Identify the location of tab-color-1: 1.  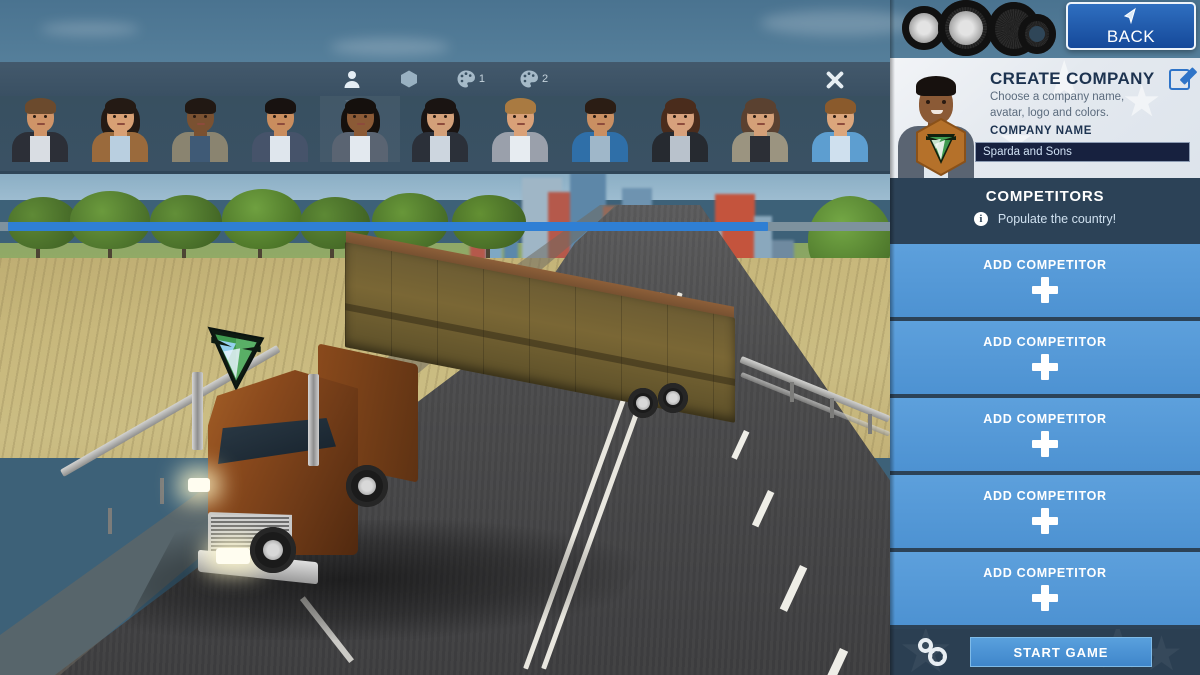
(470, 79).